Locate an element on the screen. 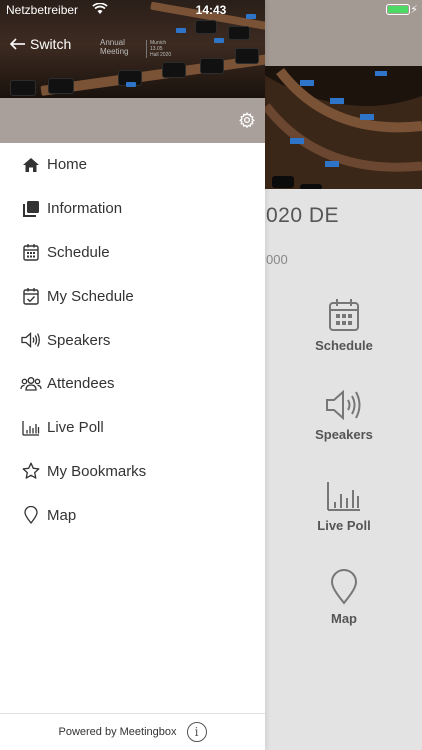 This screenshot has height=750, width=422. tile-speakers: Speakers is located at coordinates (344, 415).